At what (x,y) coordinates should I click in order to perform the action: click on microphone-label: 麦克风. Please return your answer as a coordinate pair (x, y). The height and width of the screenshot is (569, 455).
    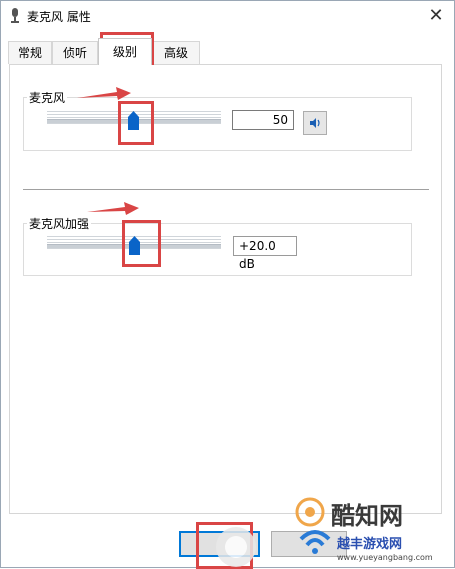
    Looking at the image, I should click on (47, 97).